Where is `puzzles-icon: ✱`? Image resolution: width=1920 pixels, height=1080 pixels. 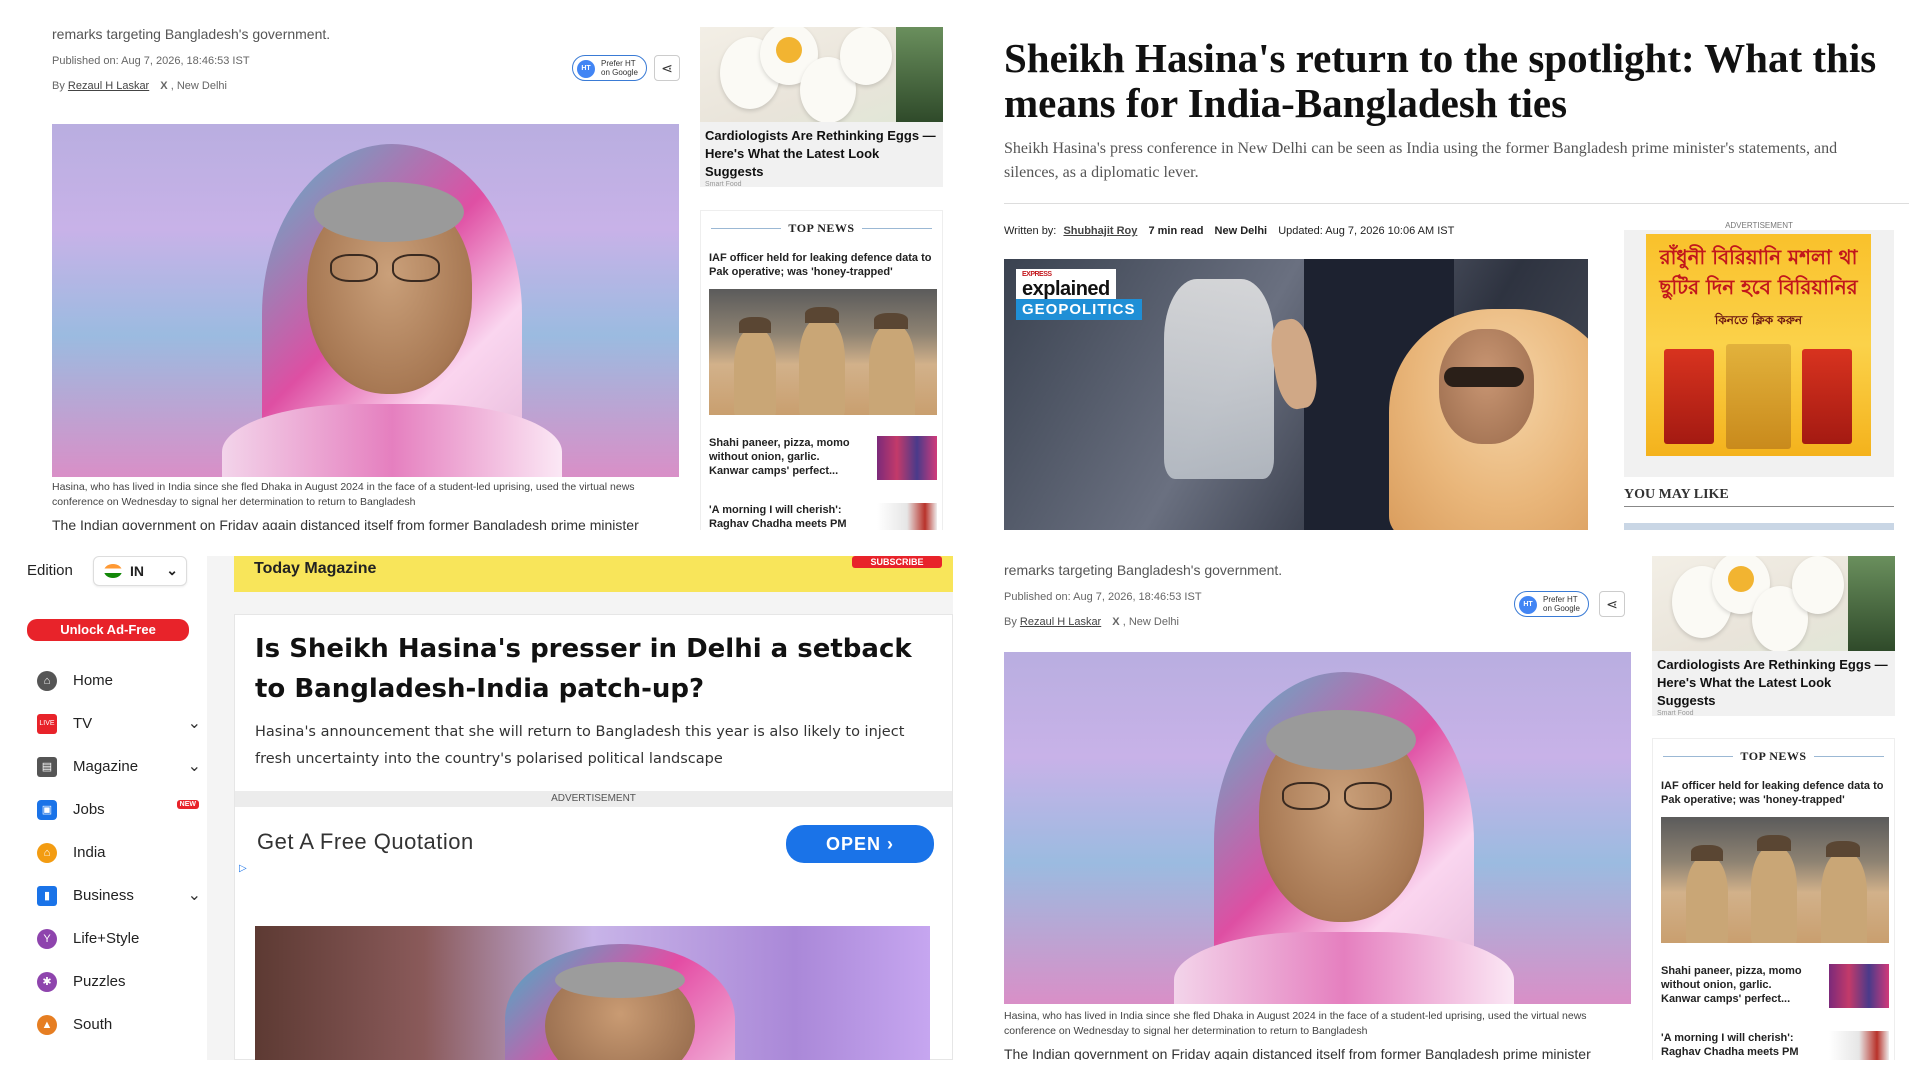
puzzles-icon: ✱ is located at coordinates (47, 982).